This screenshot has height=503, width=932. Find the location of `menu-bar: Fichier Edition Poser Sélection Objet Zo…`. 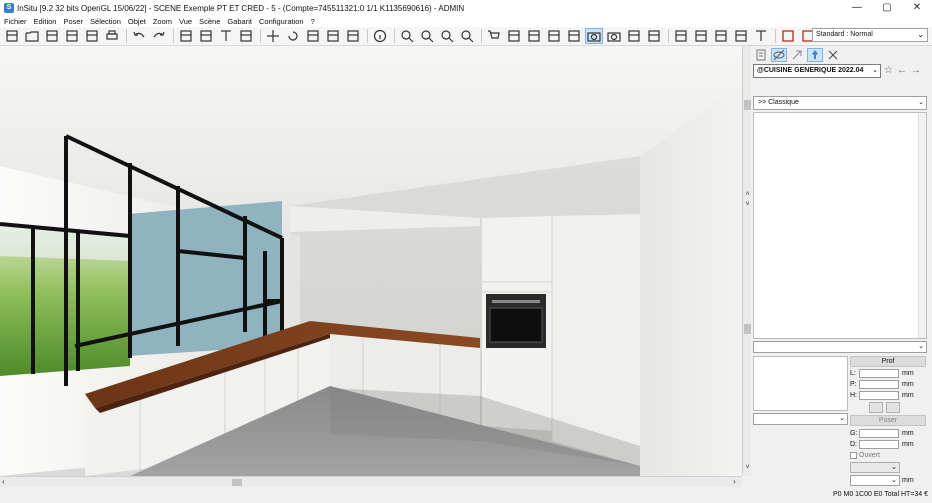

menu-bar: Fichier Edition Poser Sélection Objet Zo… is located at coordinates (466, 21).